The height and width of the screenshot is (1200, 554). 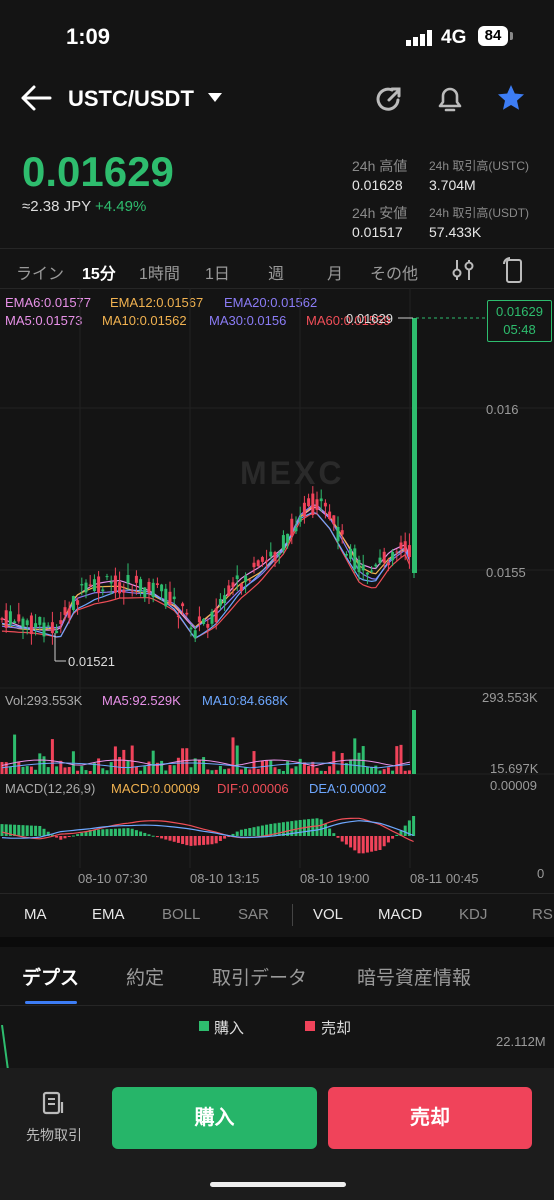 What do you see at coordinates (380, 166) in the screenshot?
I see `high-label: 24h 高値` at bounding box center [380, 166].